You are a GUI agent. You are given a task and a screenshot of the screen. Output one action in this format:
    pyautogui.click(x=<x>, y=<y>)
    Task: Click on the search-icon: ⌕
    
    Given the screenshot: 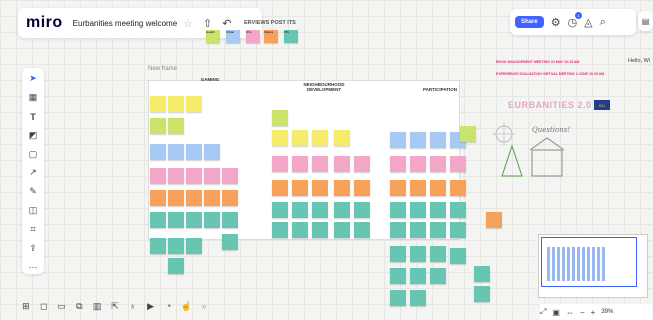 What is the action you would take?
    pyautogui.click(x=603, y=22)
    